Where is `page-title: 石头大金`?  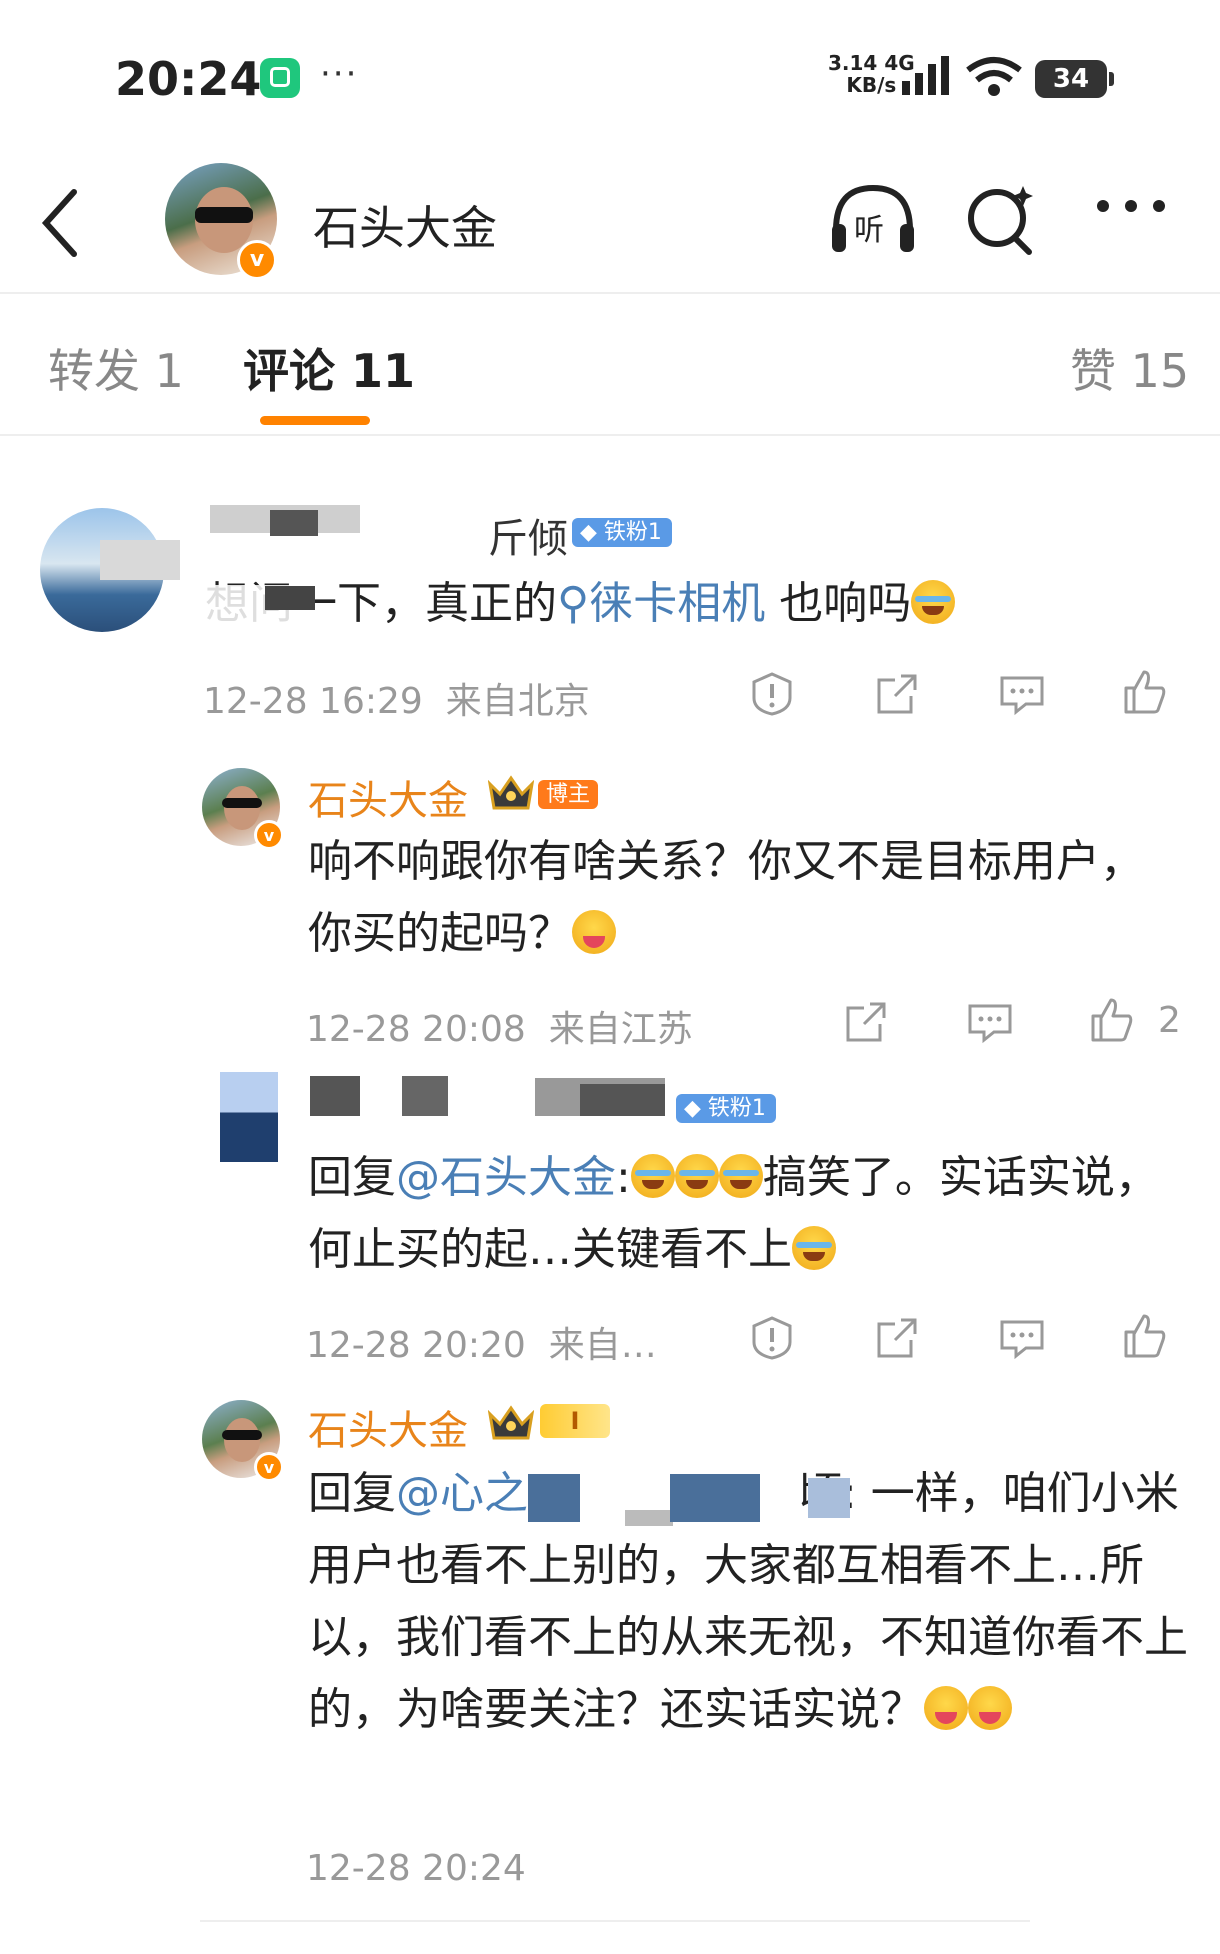
page-title: 石头大金 is located at coordinates (405, 228).